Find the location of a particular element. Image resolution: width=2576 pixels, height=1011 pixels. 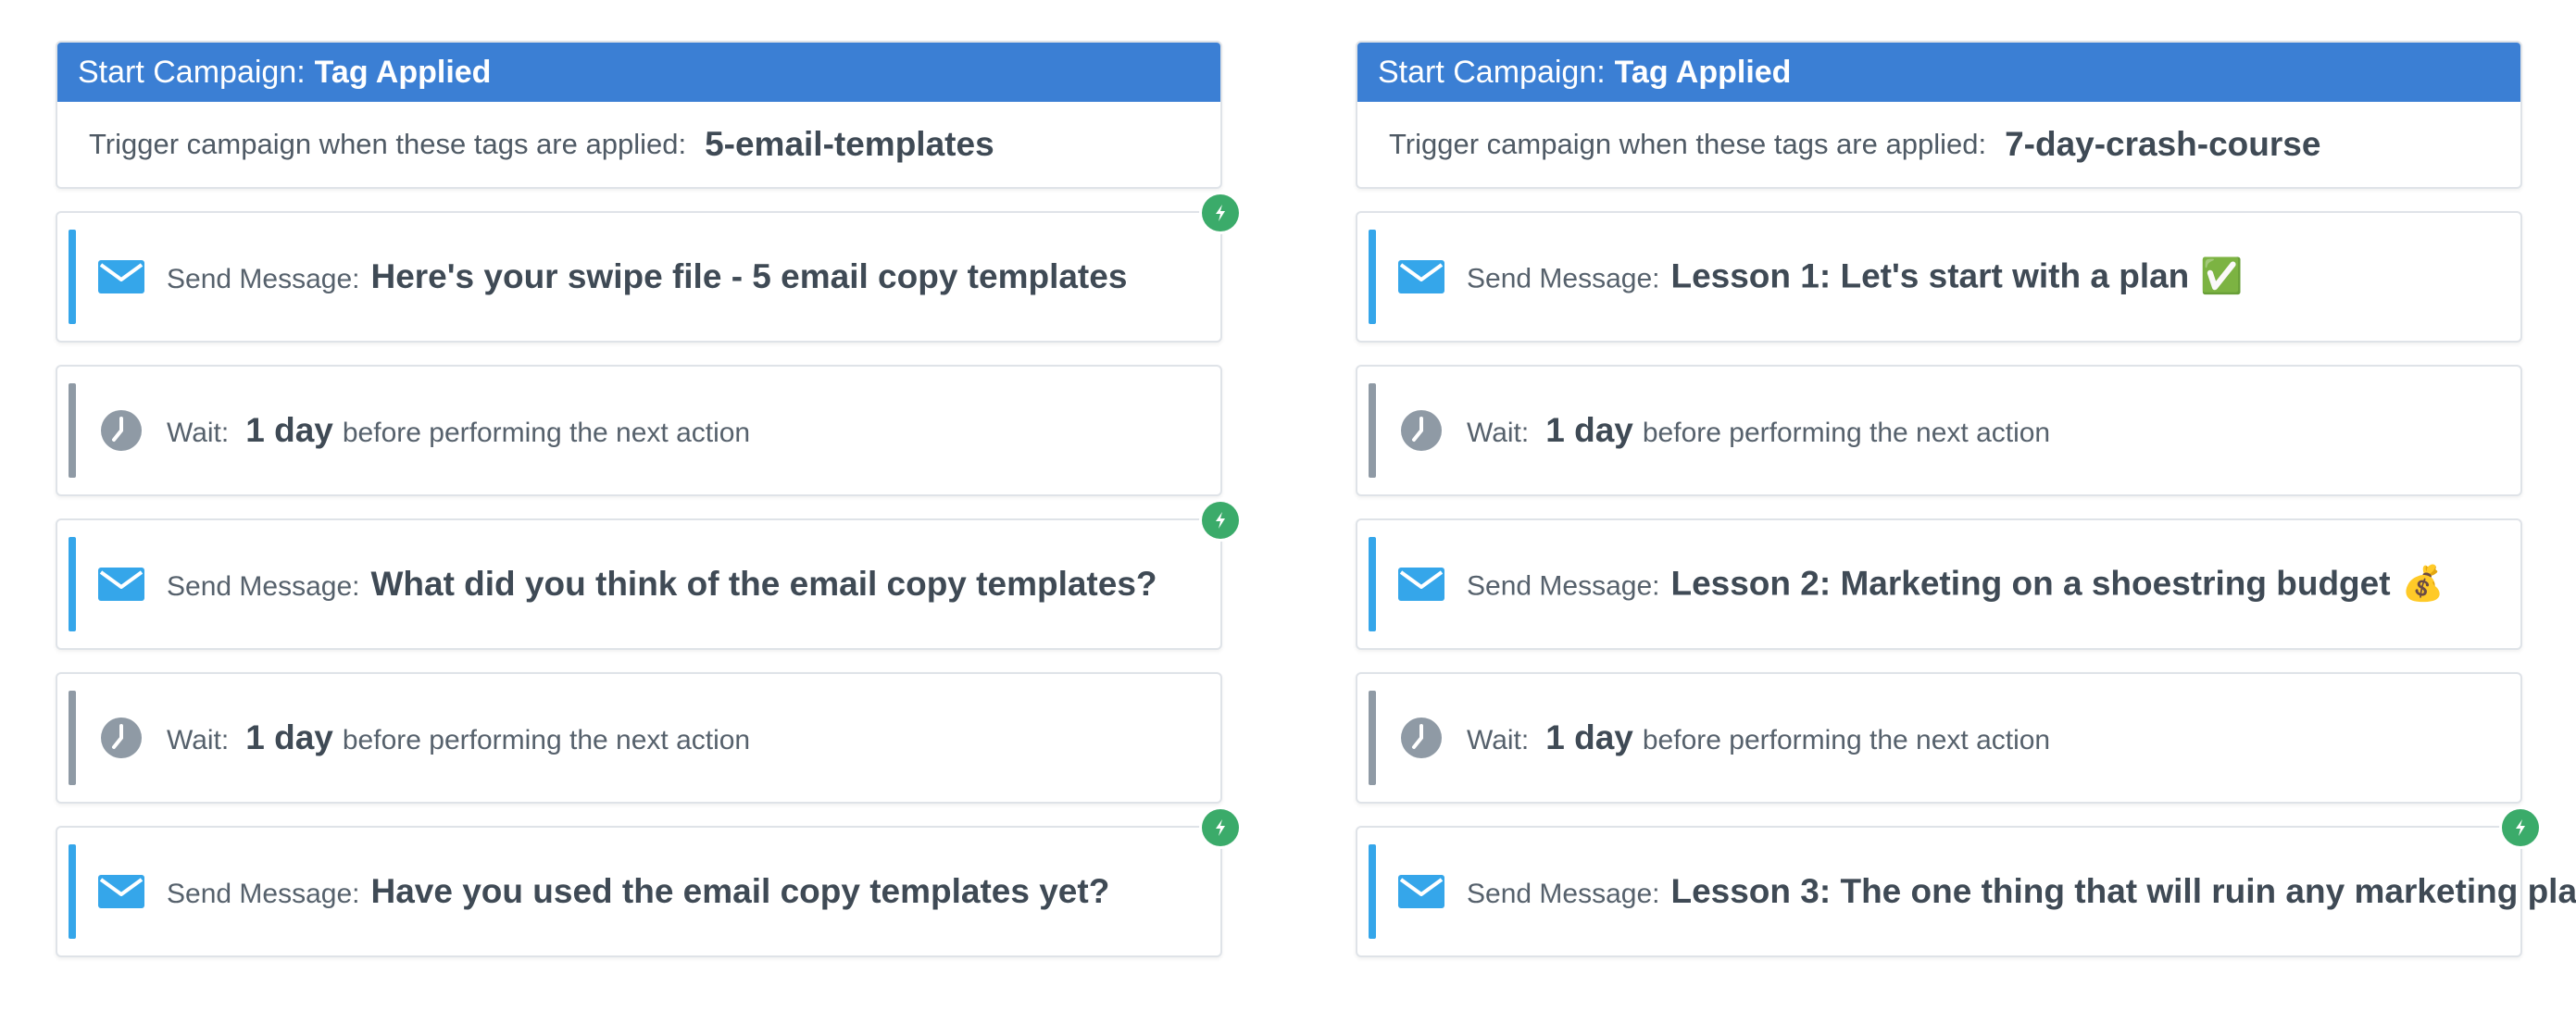

trigger-tag: 7-day-crash-course is located at coordinates (2163, 144).